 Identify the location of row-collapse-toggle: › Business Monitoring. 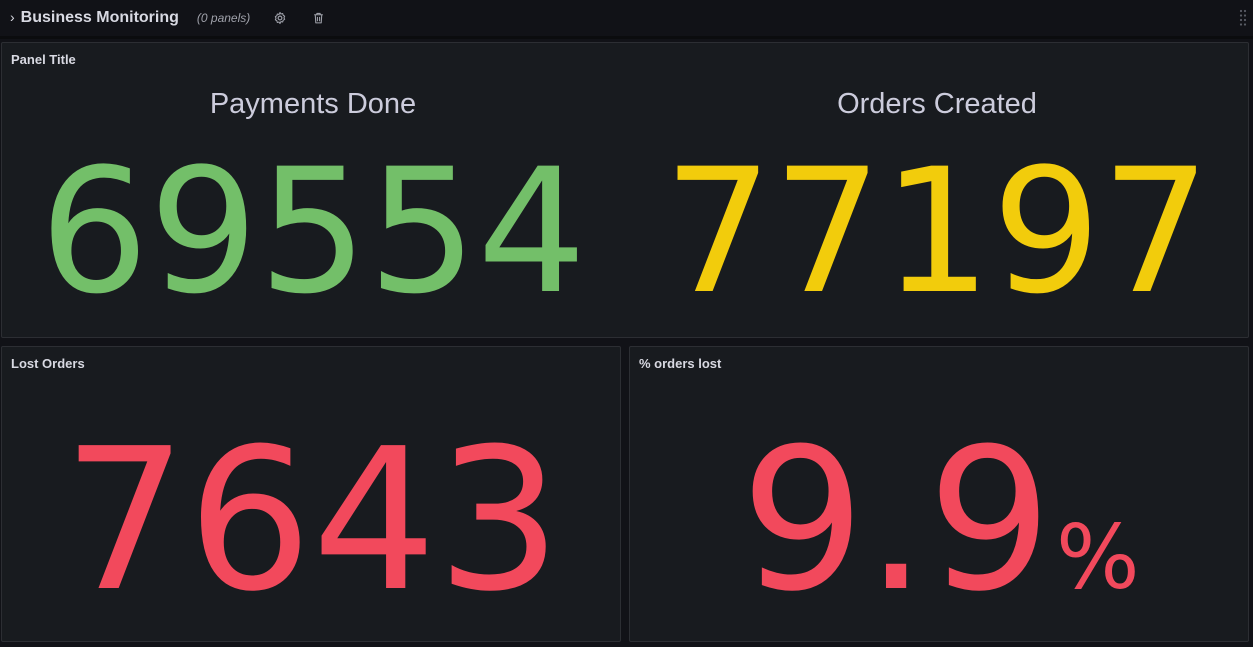
(94, 18).